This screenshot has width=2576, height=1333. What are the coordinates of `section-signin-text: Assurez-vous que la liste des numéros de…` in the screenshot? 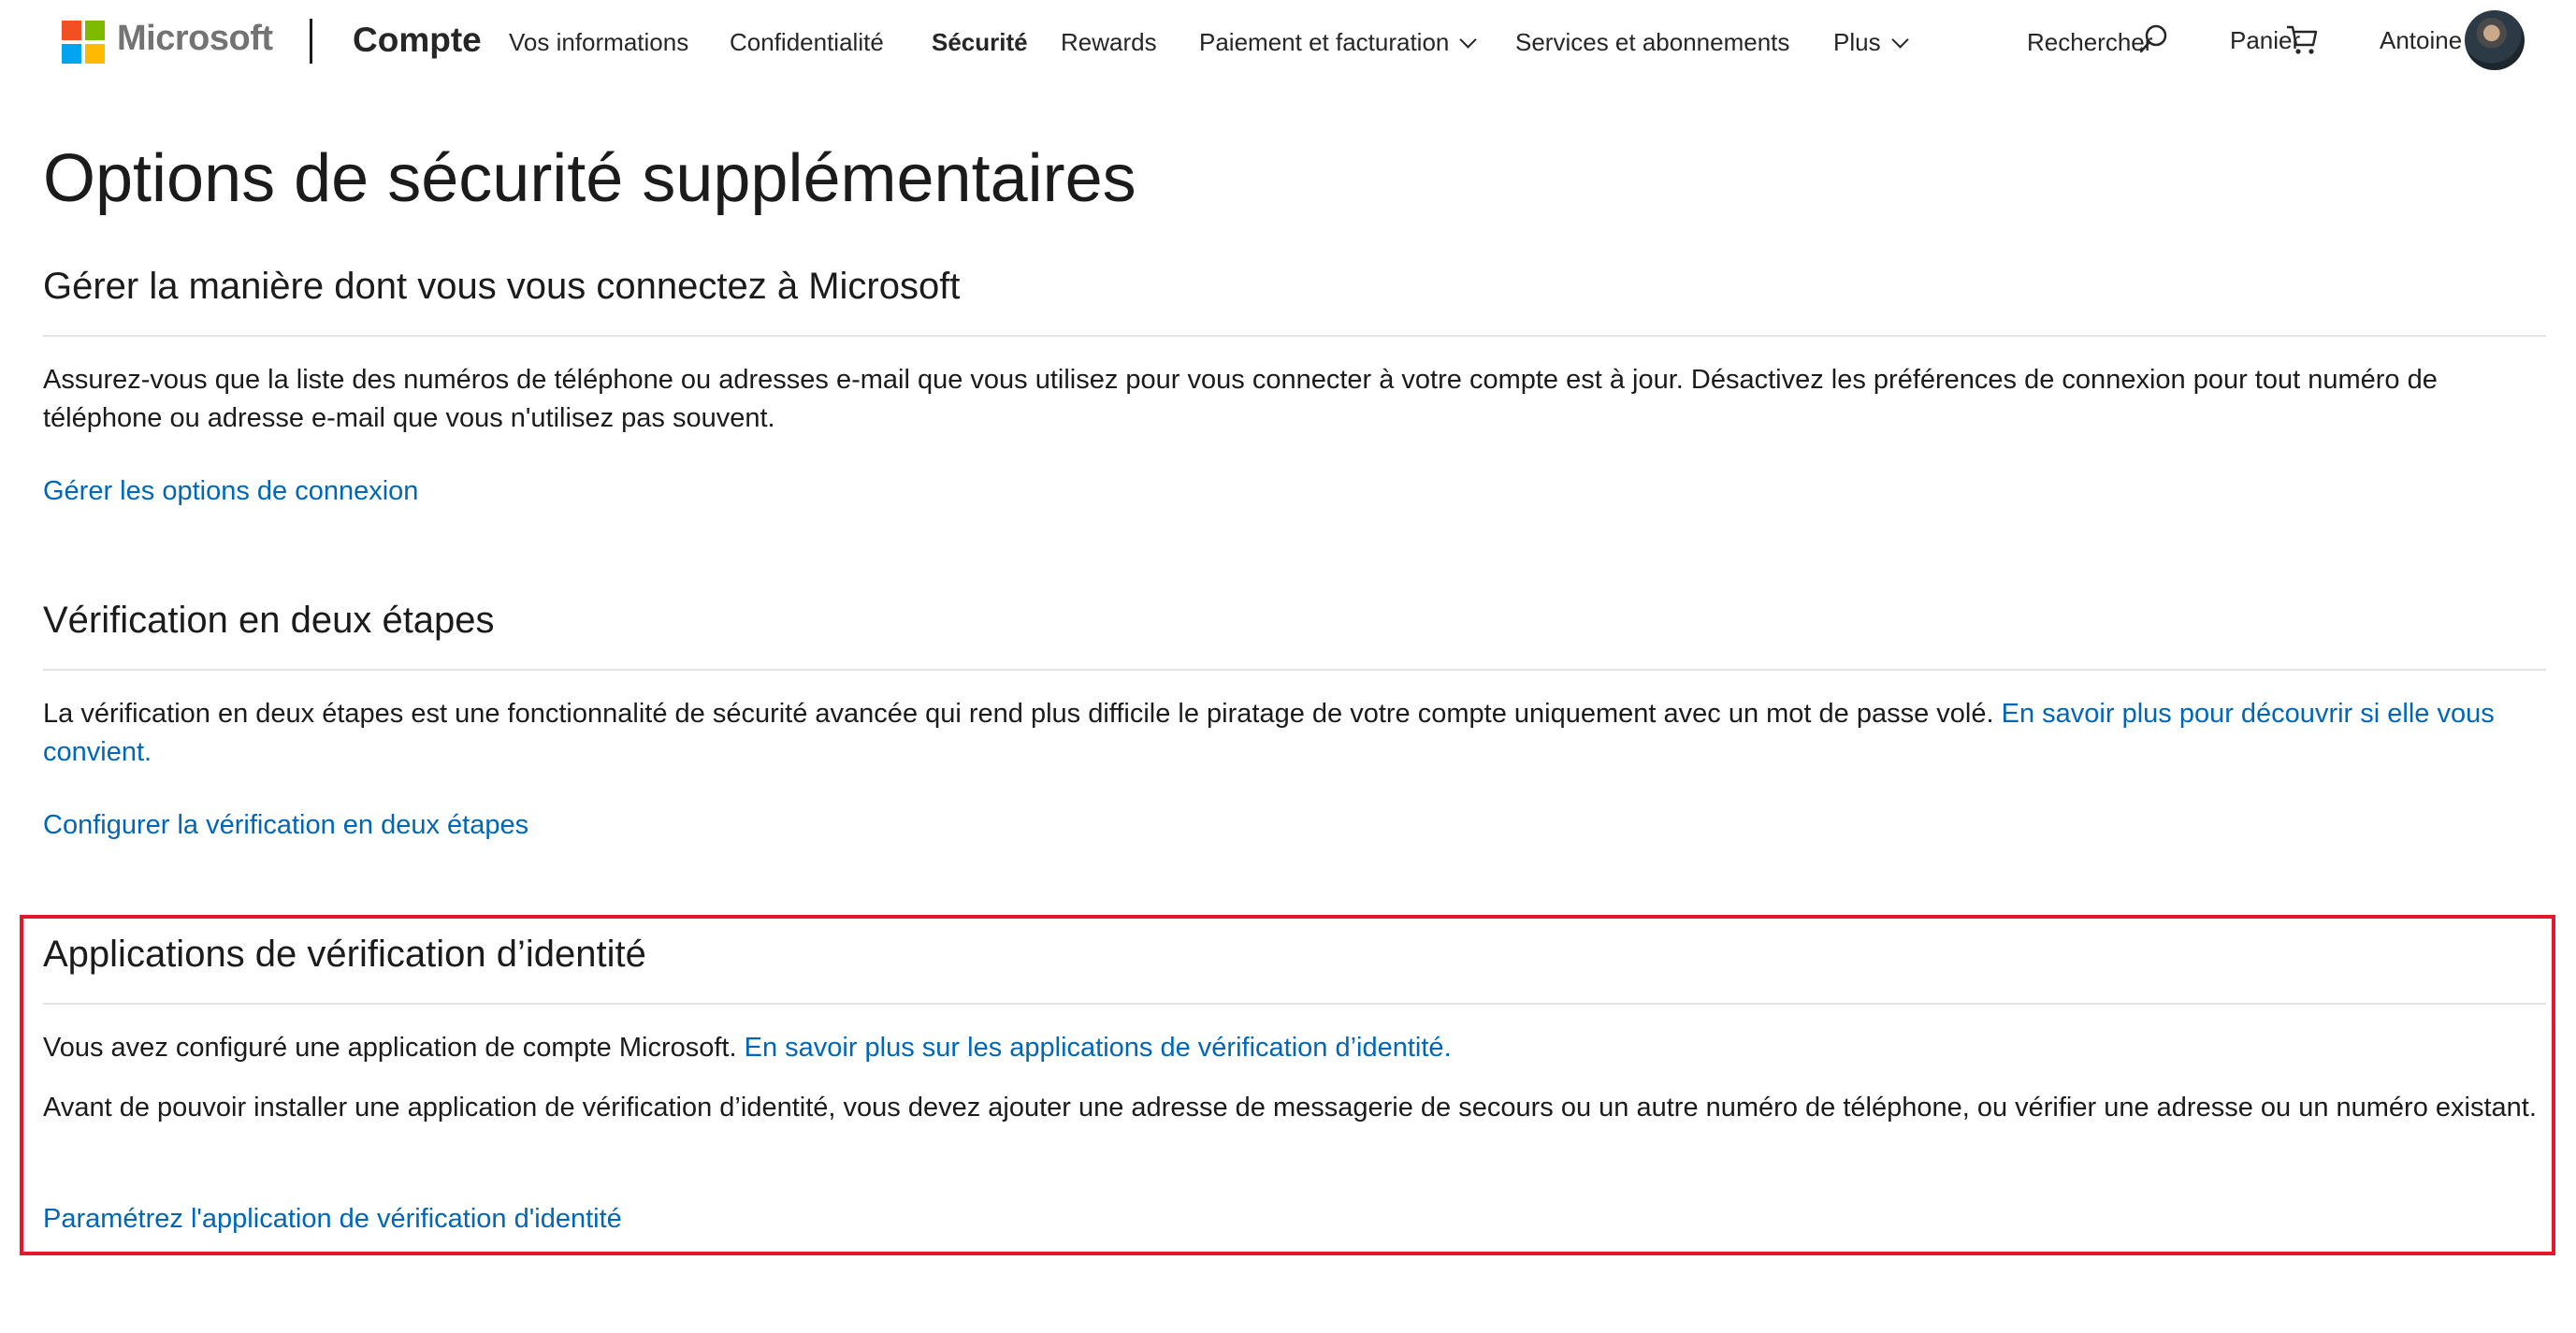 It's located at (1241, 399).